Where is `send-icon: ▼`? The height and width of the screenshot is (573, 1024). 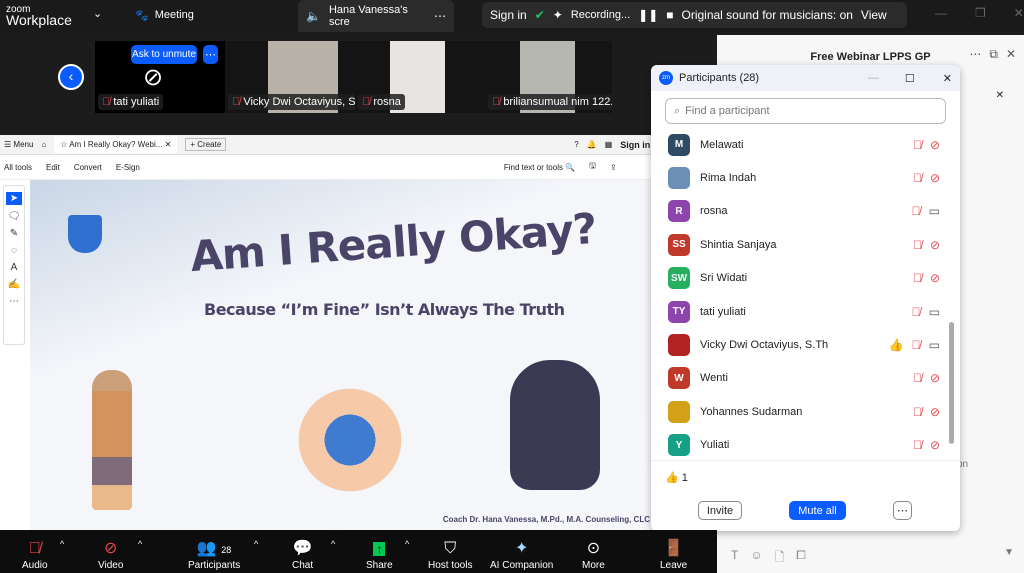 send-icon: ▼ is located at coordinates (1009, 552).